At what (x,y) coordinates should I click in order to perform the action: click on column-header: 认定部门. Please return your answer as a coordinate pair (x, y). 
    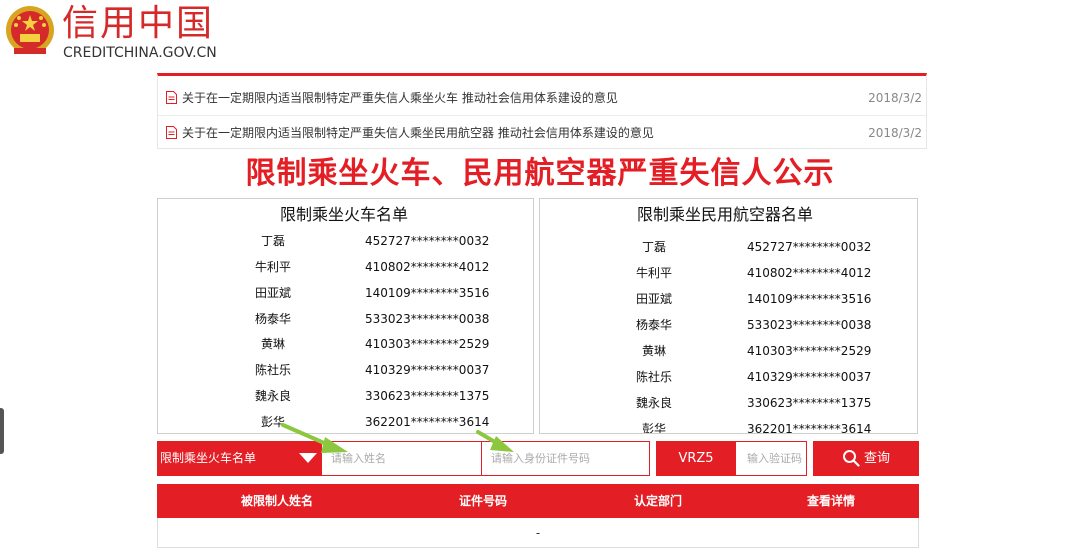
    Looking at the image, I should click on (657, 501).